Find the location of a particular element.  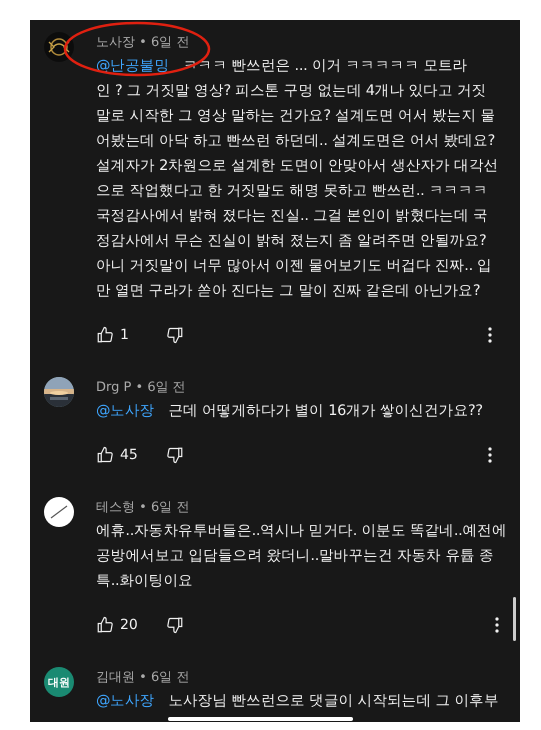

comment-text: @노사장 노사장님 빤쓰런으로 댓글이 시작되는데 그 이후부 is located at coordinates (298, 701).